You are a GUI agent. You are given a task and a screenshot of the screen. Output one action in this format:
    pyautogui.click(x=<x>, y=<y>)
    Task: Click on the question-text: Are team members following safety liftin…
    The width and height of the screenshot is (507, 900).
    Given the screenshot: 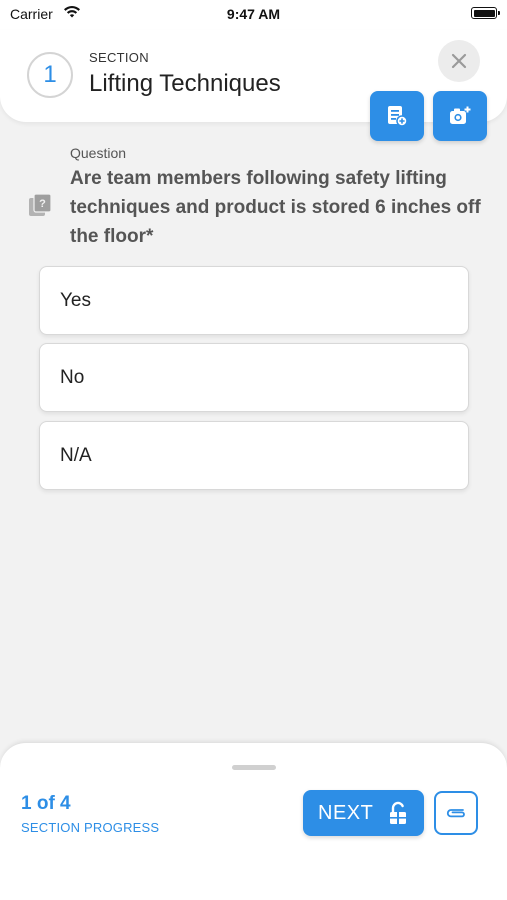 What is the action you would take?
    pyautogui.click(x=275, y=207)
    